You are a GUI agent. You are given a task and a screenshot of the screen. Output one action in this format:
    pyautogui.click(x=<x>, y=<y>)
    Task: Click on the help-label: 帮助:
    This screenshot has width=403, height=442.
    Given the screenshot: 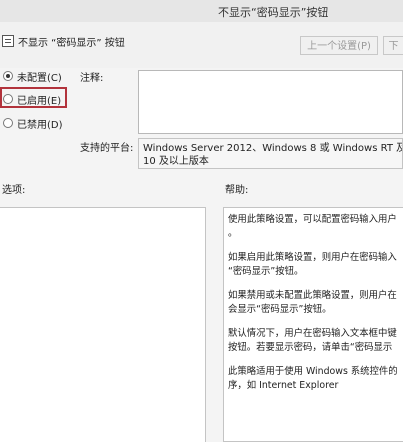 What is the action you would take?
    pyautogui.click(x=237, y=190)
    